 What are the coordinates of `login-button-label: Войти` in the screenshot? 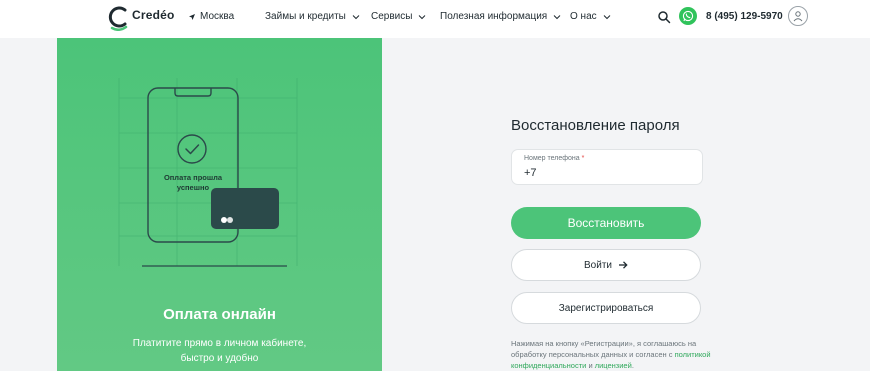 It's located at (598, 265).